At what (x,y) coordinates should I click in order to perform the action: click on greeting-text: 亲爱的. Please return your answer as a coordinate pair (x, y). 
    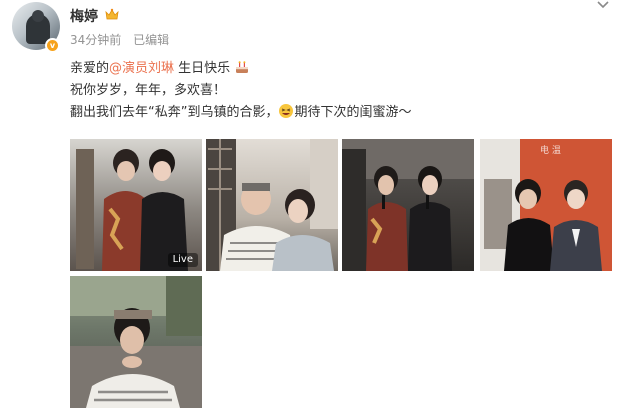
    Looking at the image, I should click on (90, 68).